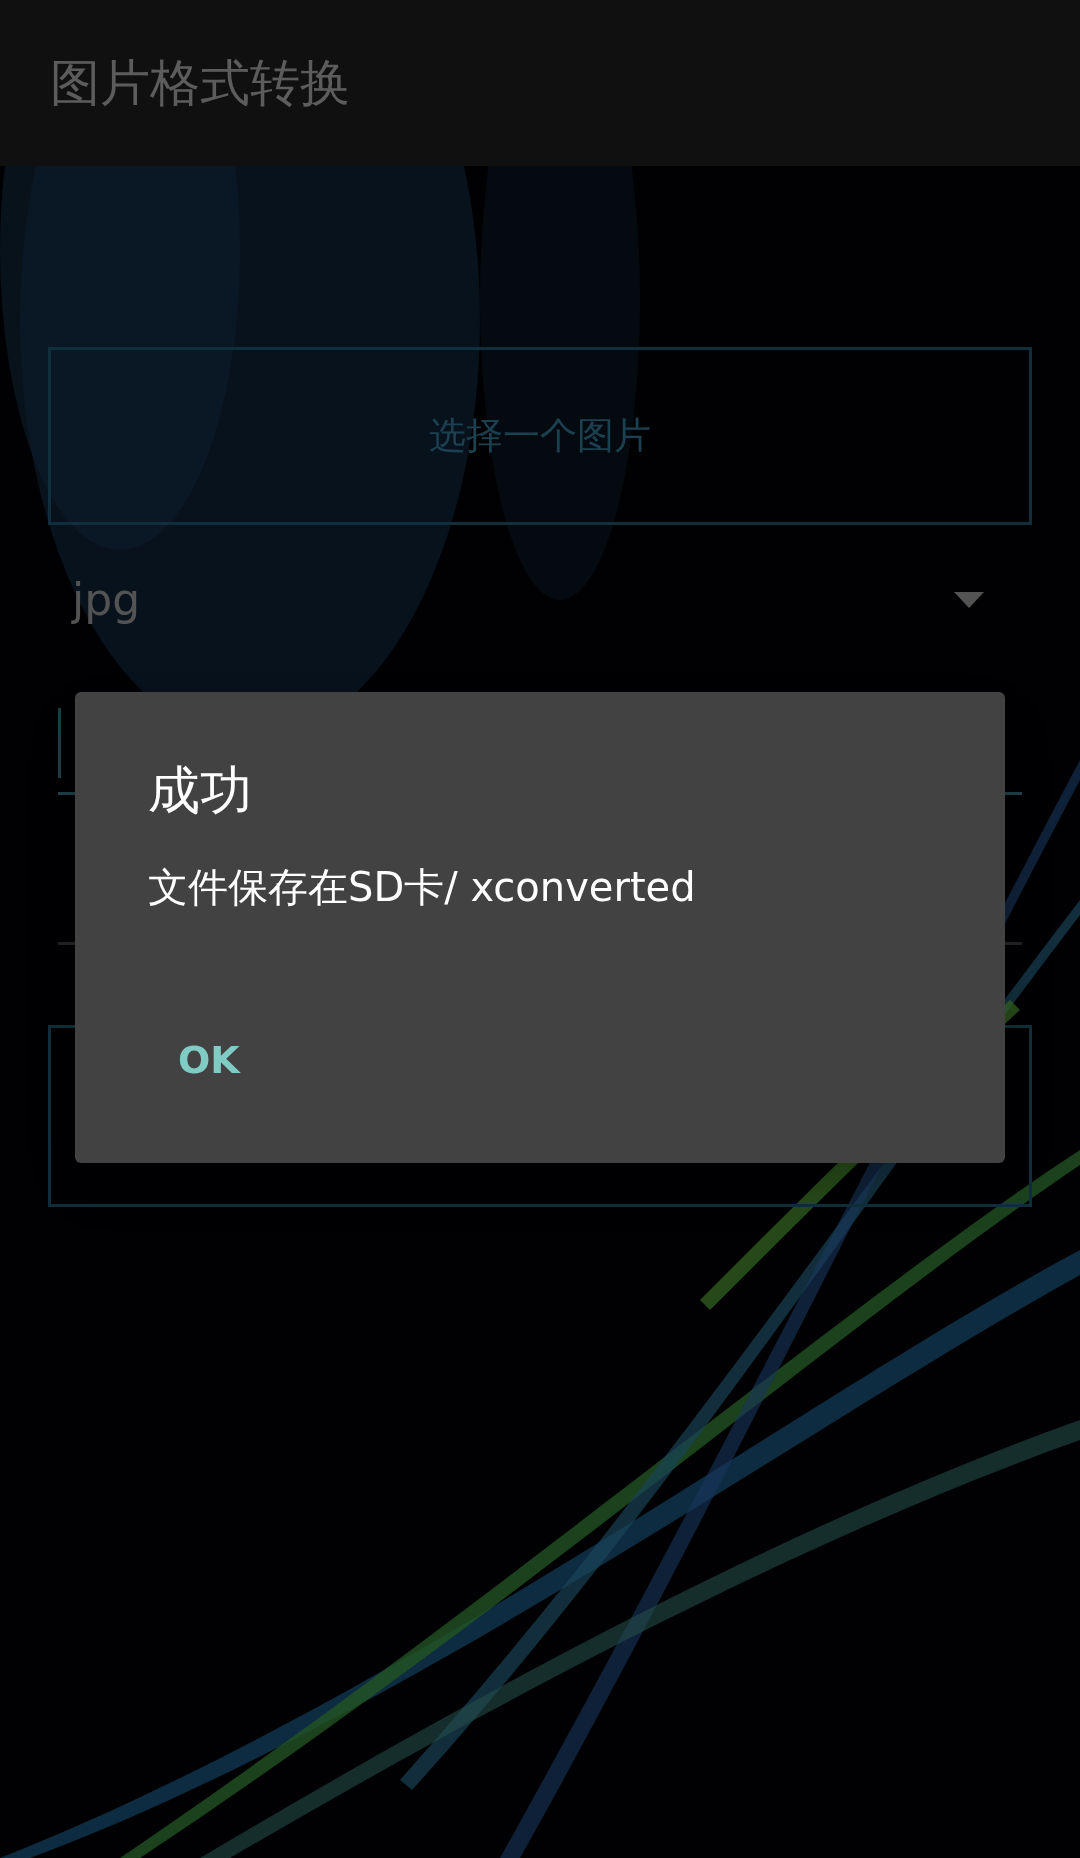 The width and height of the screenshot is (1080, 1858). What do you see at coordinates (200, 83) in the screenshot?
I see `app-title: 图片格式转换` at bounding box center [200, 83].